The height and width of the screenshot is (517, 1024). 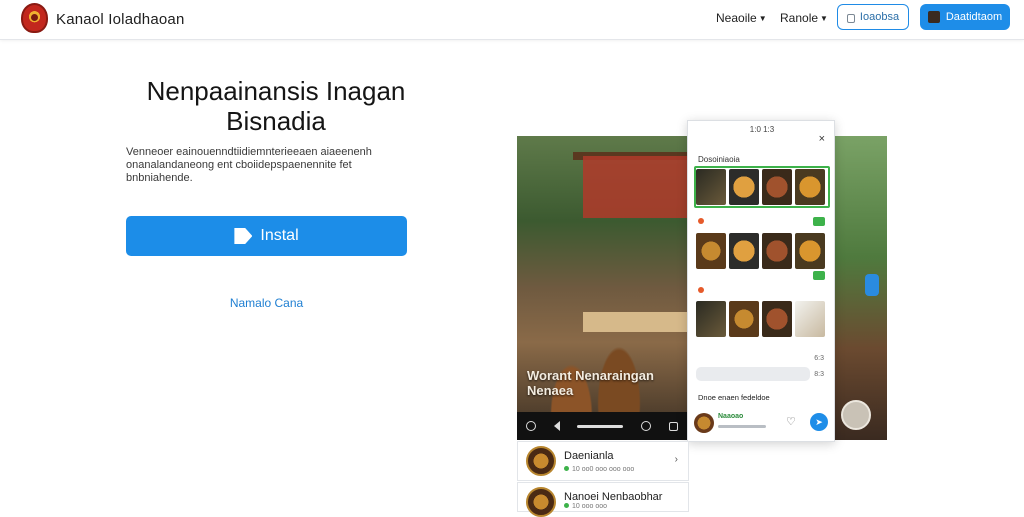 I want to click on nav-menu-2: Ranole ▼, so click(x=804, y=18).